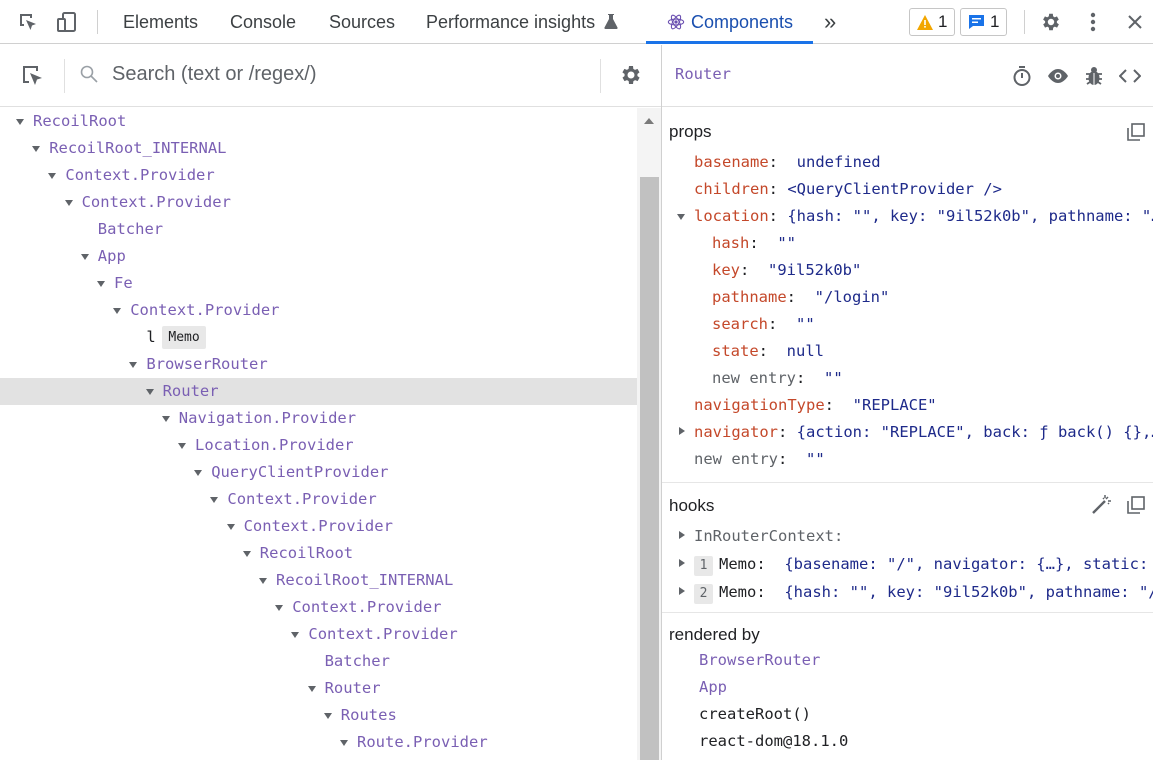 Image resolution: width=1153 pixels, height=760 pixels. Describe the element at coordinates (631, 77) in the screenshot. I see `tree-settings-gear-icon` at that location.